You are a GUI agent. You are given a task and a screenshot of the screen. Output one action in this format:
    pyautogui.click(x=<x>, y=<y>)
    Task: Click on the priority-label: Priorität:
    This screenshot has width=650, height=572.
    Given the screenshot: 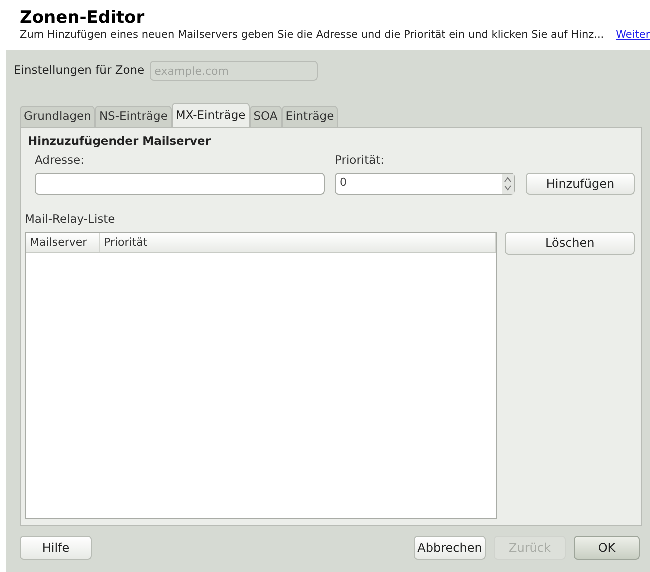 What is the action you would take?
    pyautogui.click(x=360, y=161)
    